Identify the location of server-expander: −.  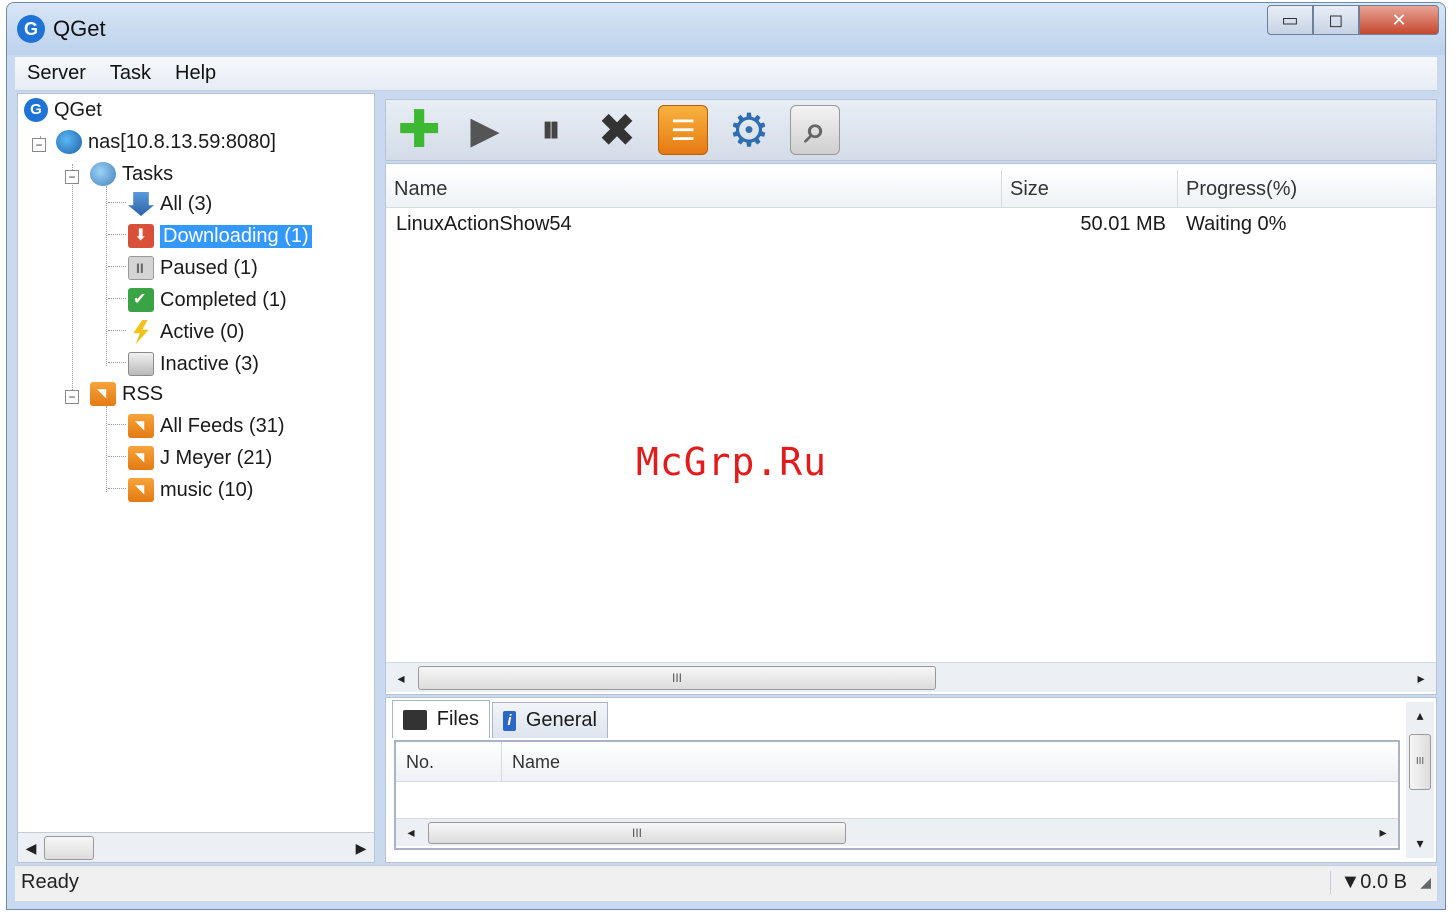
(39, 145).